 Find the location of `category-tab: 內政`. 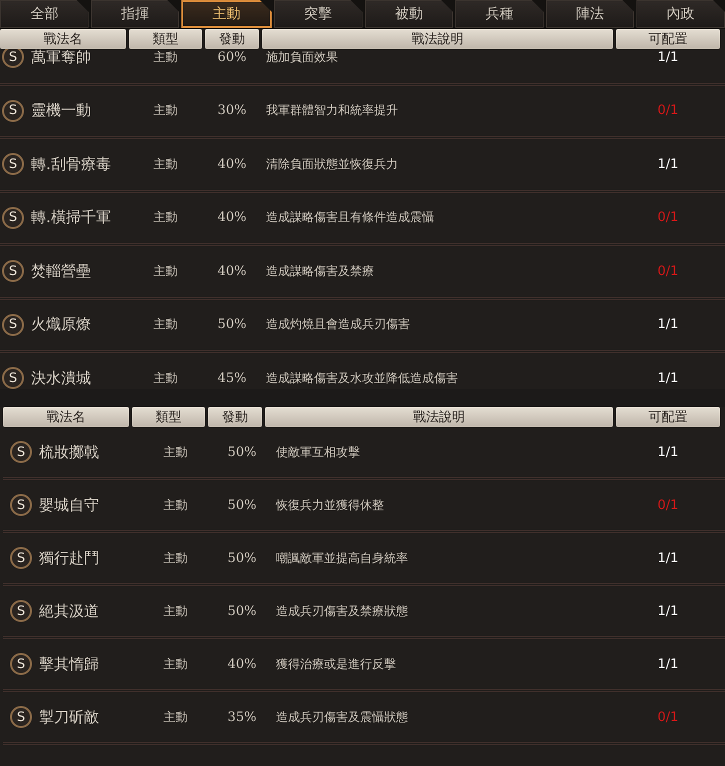

category-tab: 內政 is located at coordinates (680, 14).